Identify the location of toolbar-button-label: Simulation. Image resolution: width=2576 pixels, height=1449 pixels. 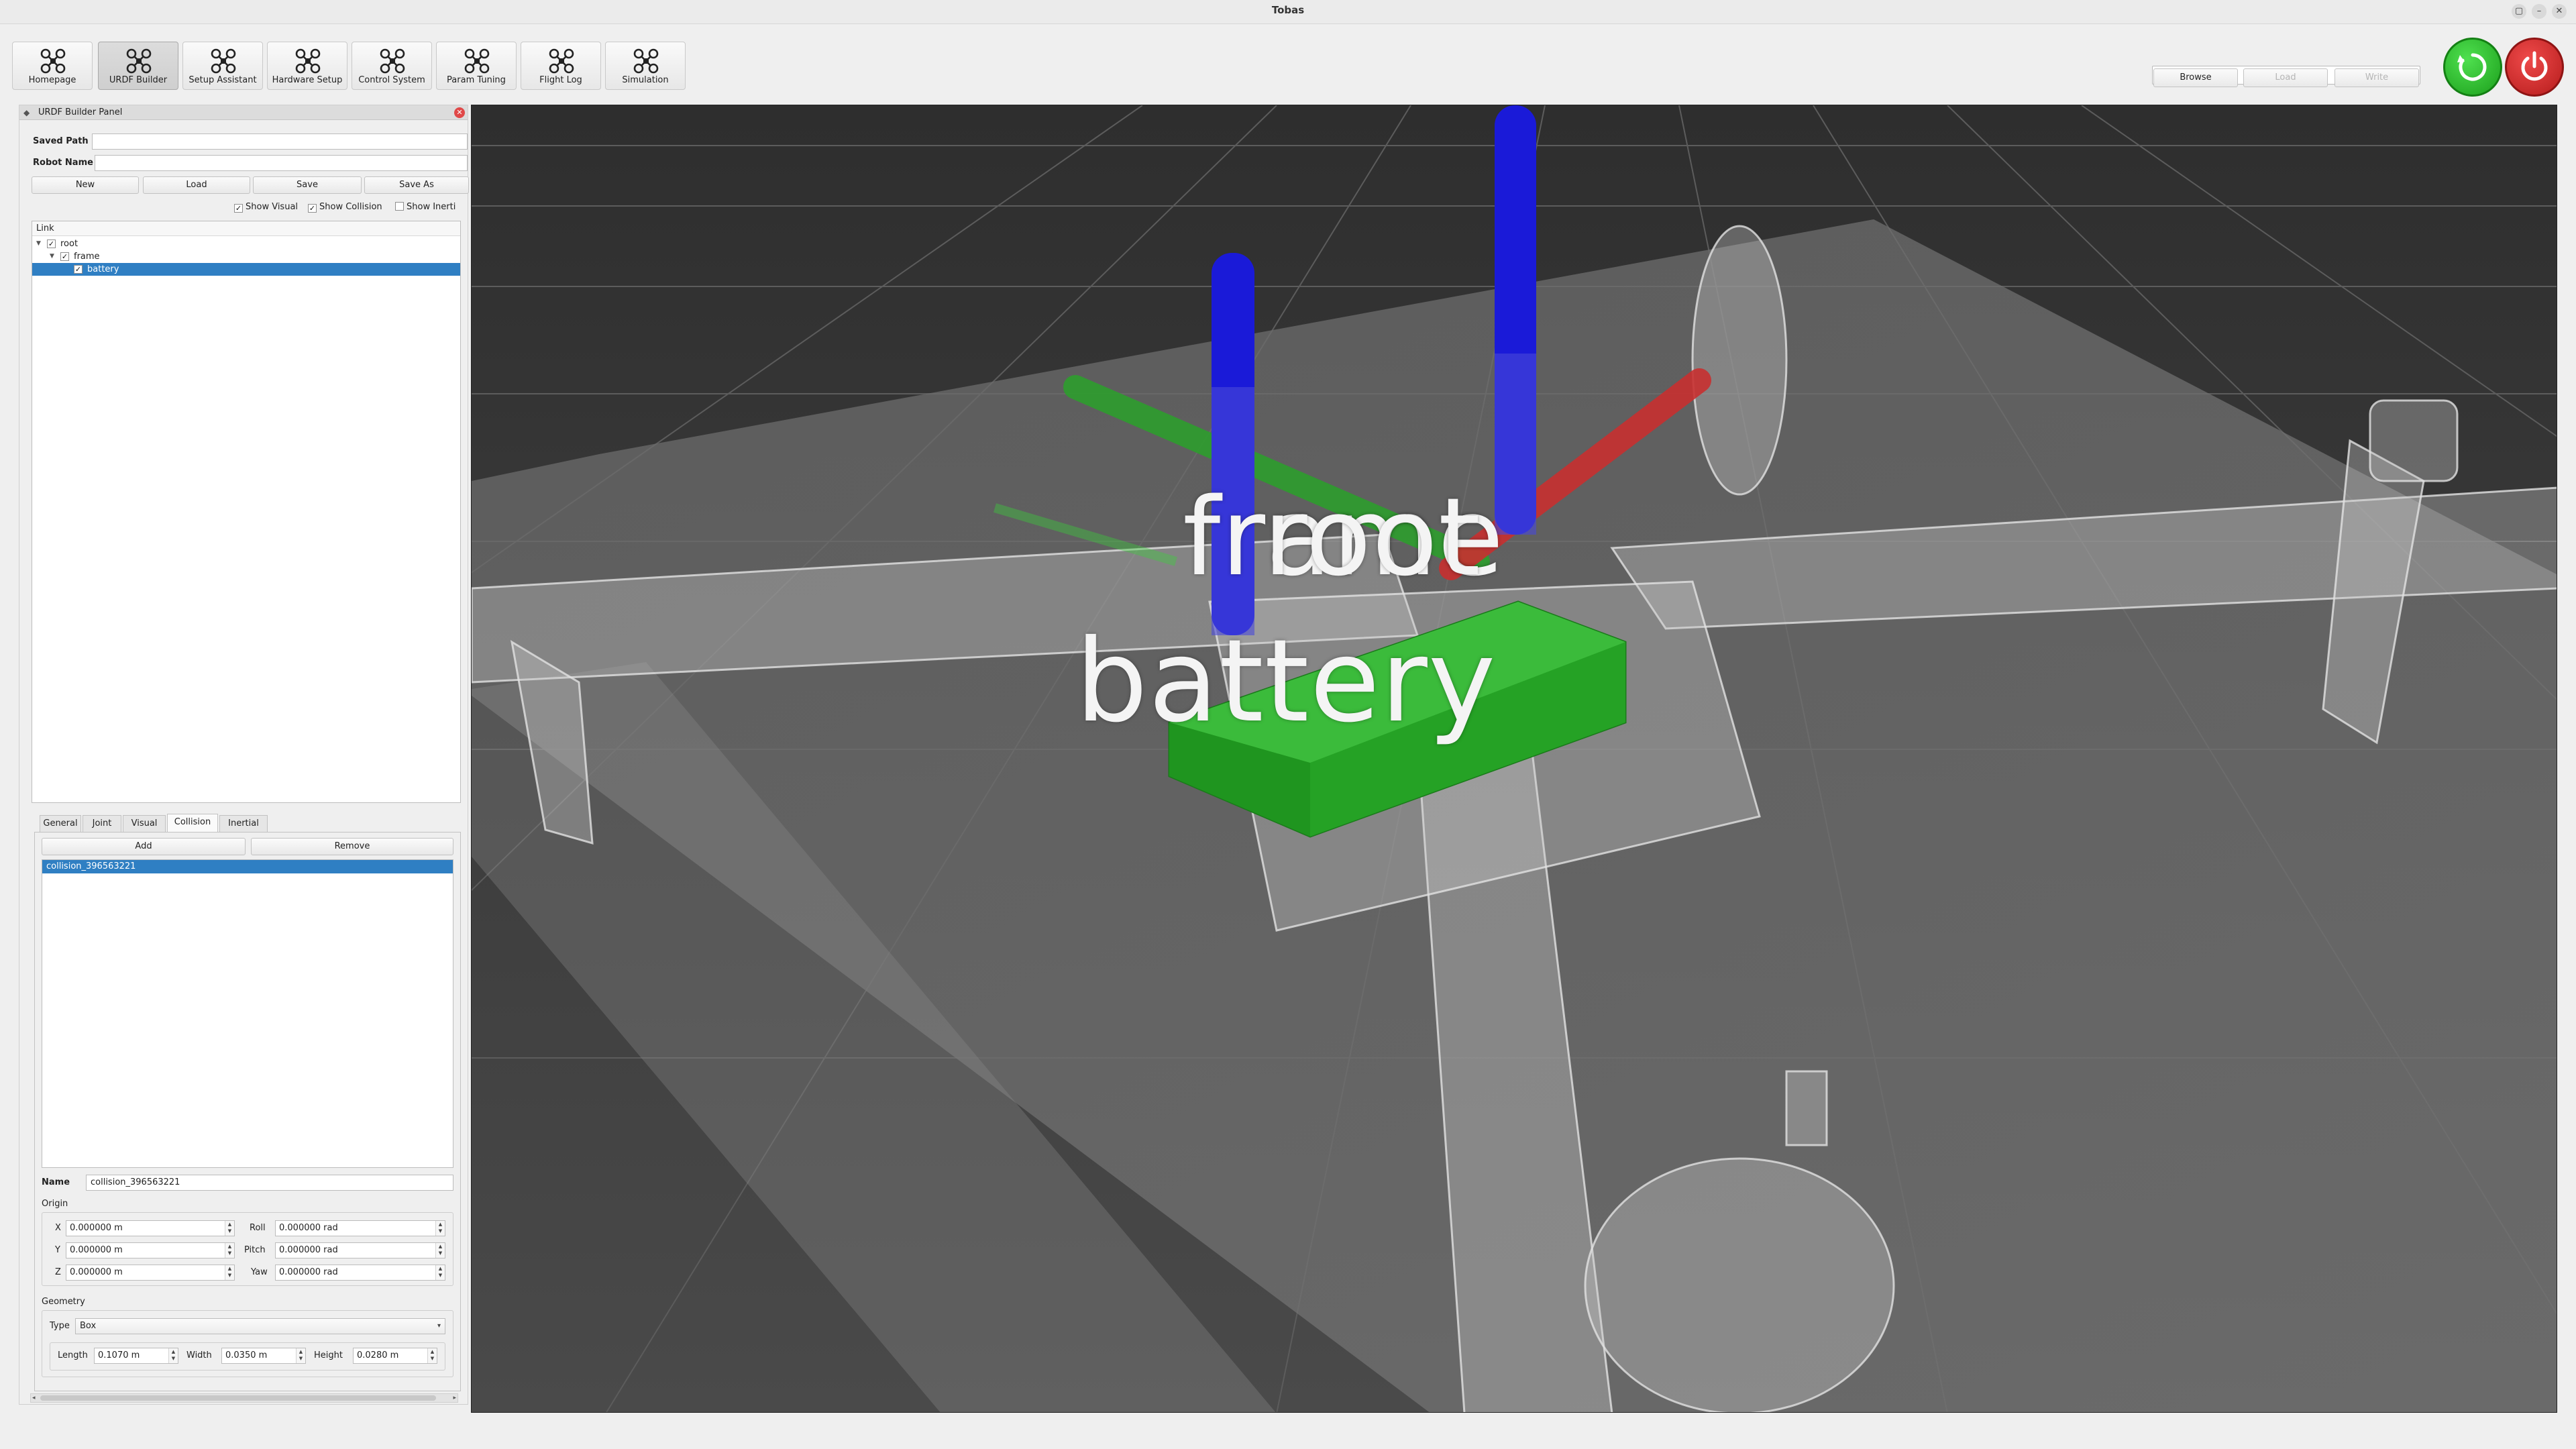
(645, 80).